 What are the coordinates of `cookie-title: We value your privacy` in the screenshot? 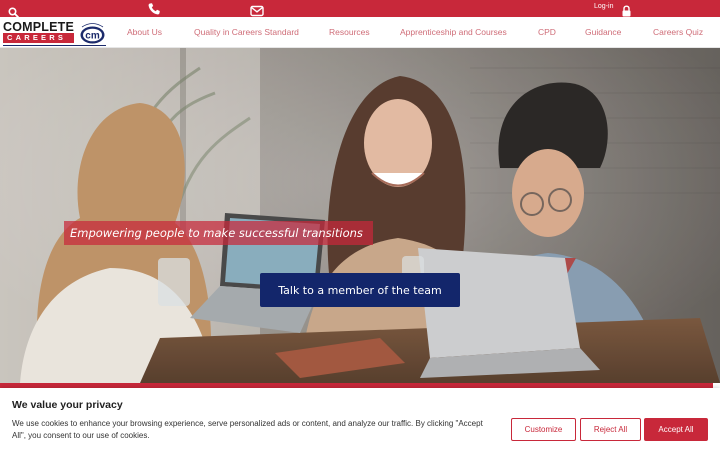 It's located at (67, 405).